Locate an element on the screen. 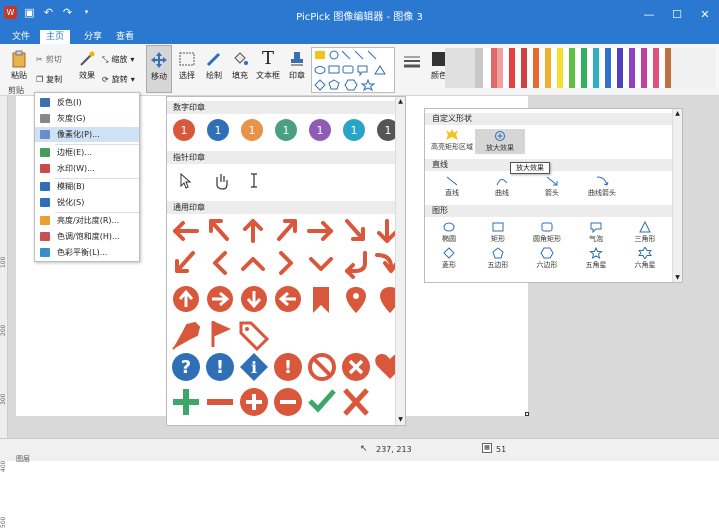  close-circle-icon is located at coordinates (356, 367).